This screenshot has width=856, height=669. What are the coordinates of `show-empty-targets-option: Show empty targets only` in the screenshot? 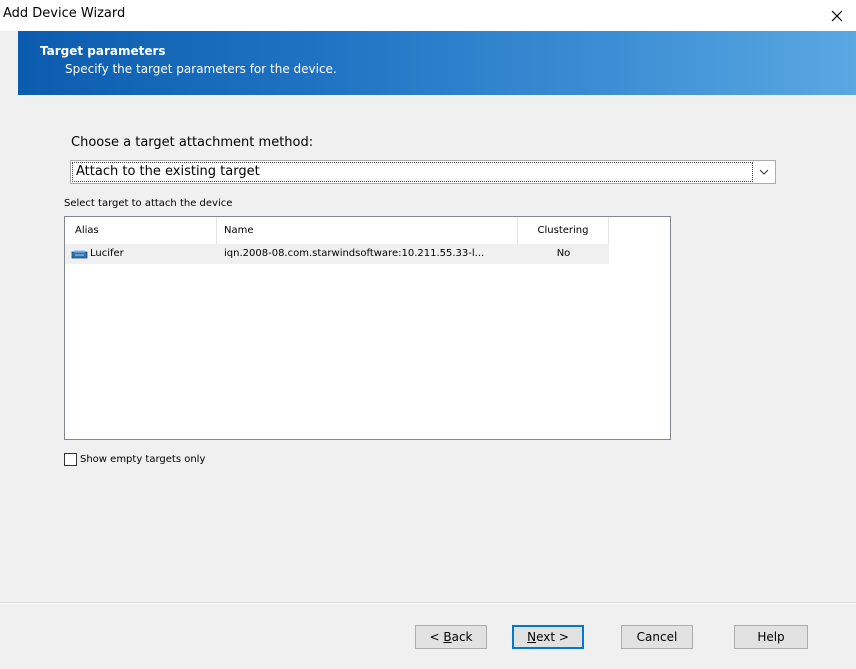 It's located at (134, 459).